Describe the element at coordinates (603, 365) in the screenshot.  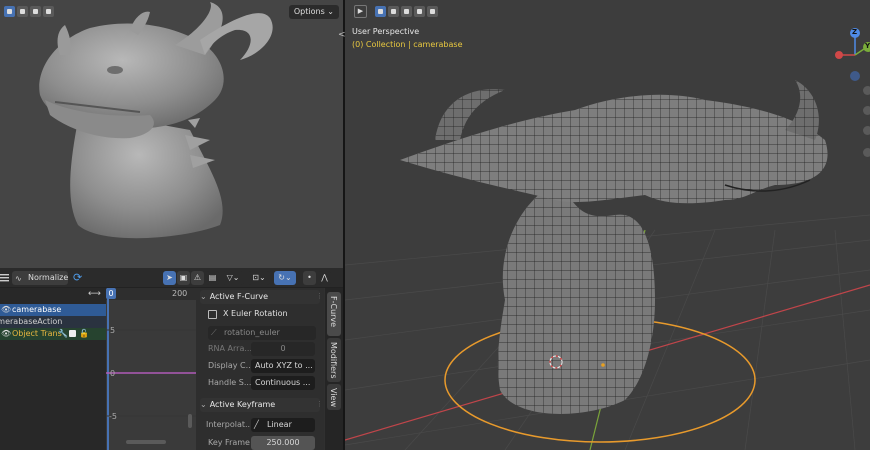
I see `object-origin` at that location.